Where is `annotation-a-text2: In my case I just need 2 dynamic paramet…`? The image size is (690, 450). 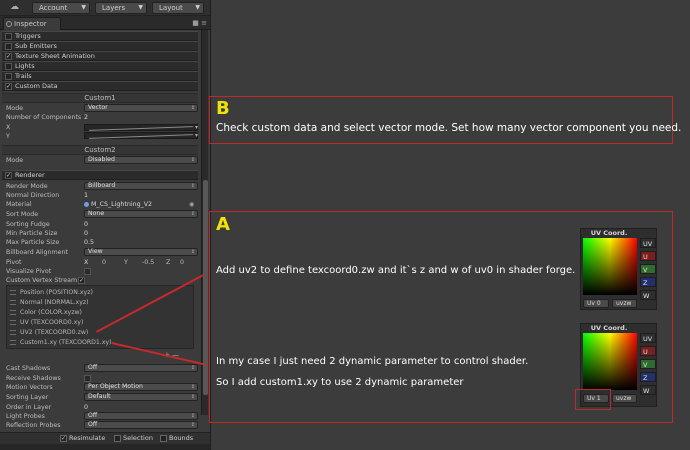
annotation-a-text2: In my case I just need 2 dynamic paramet… is located at coordinates (372, 361).